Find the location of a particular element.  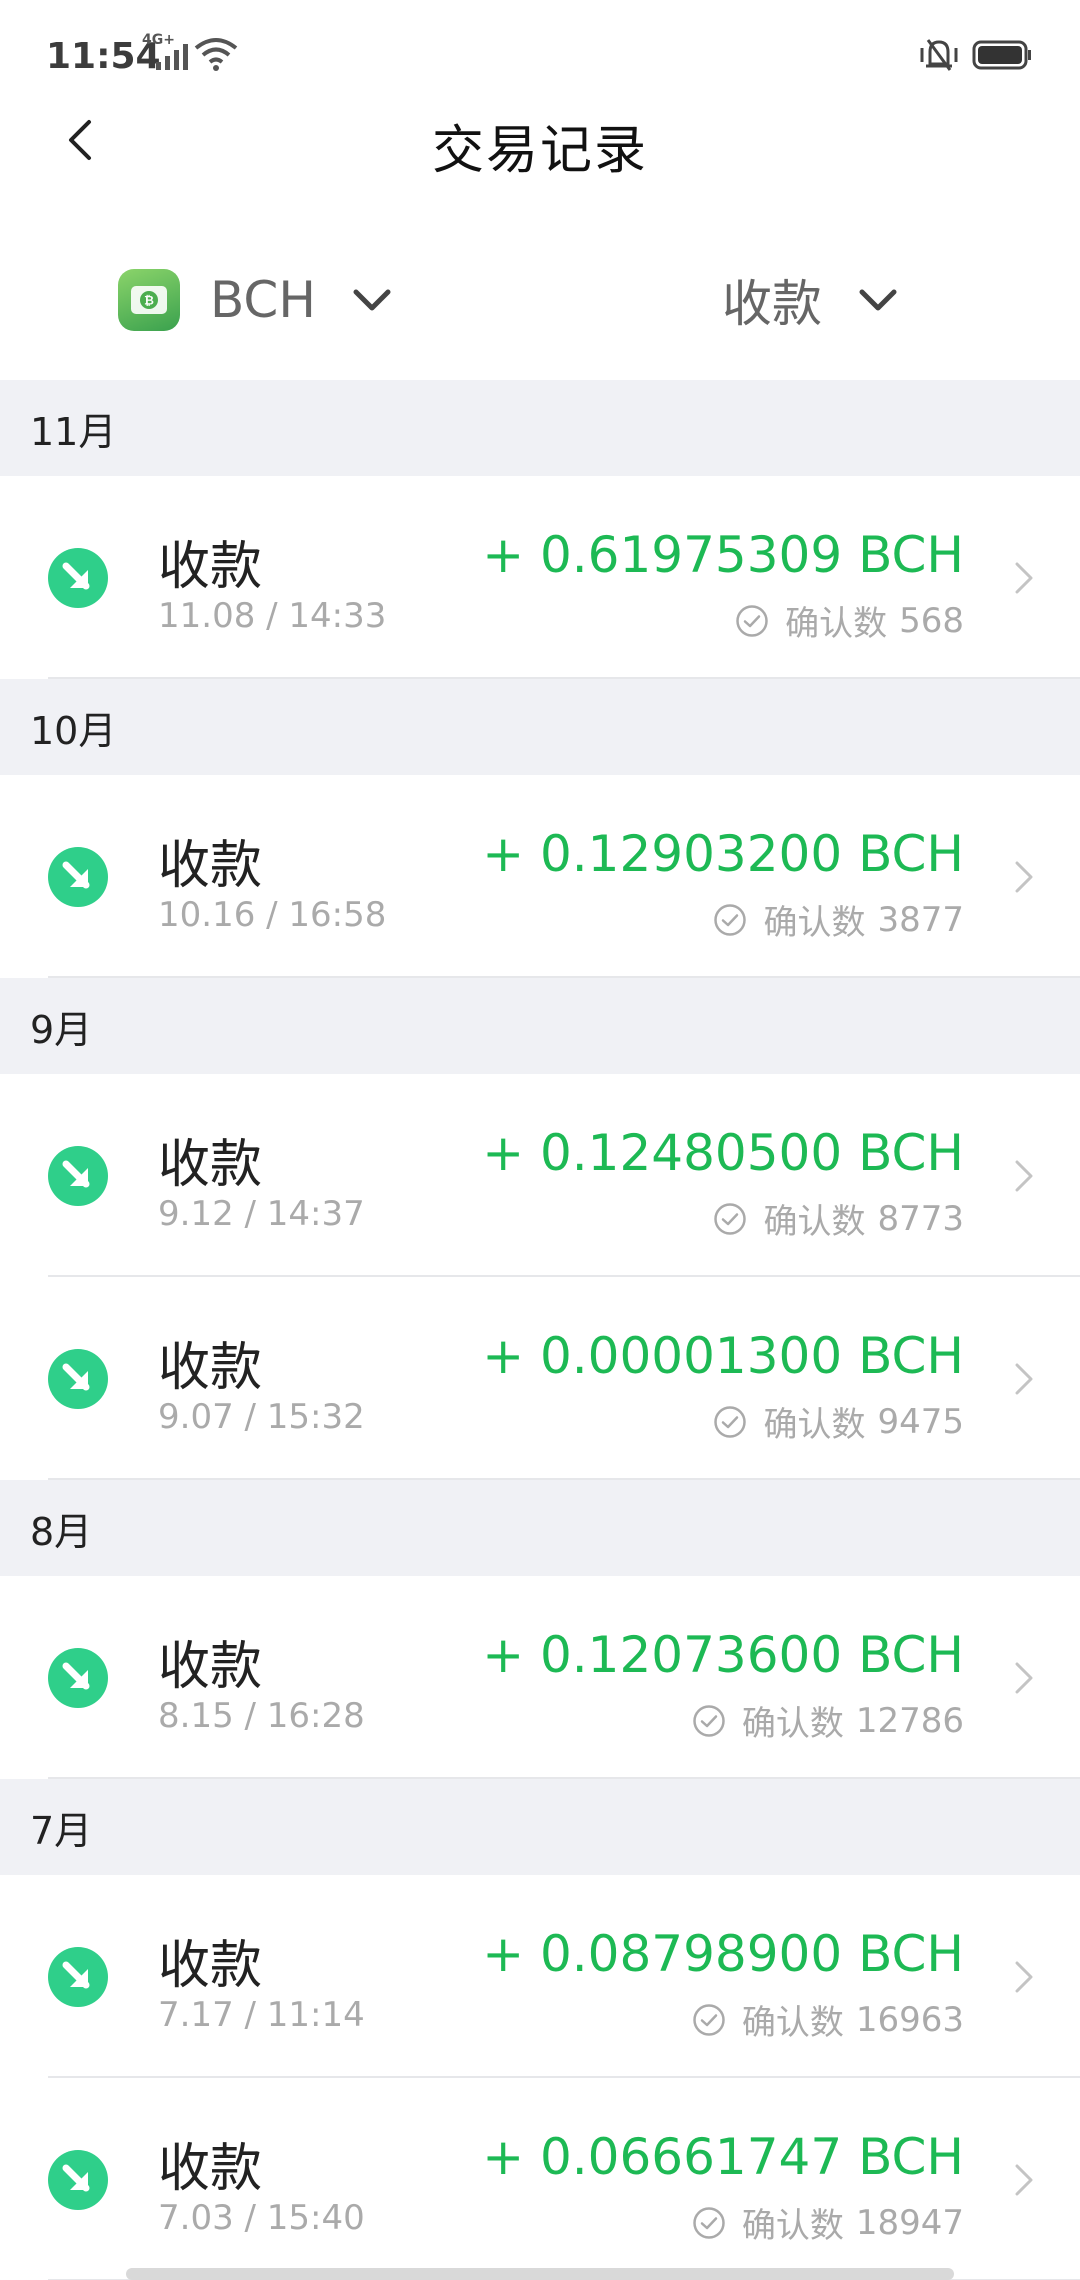

month-header: 8月 is located at coordinates (540, 1528).